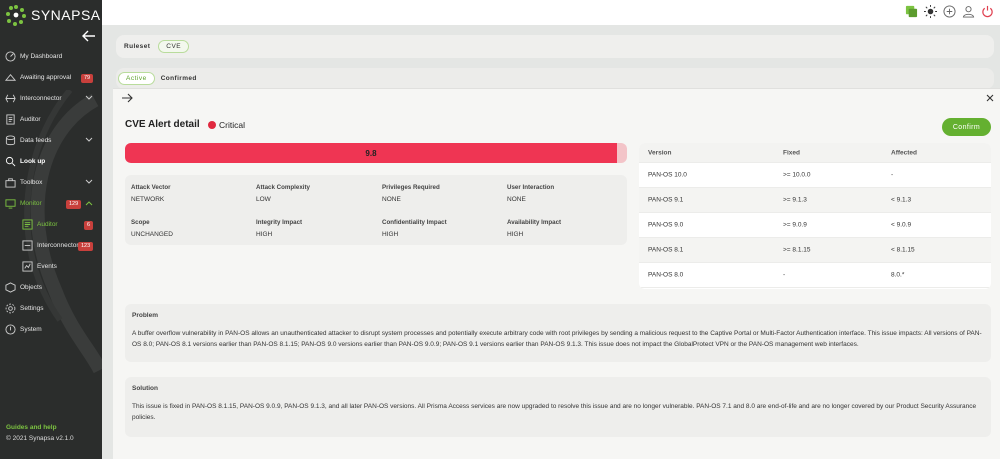 This screenshot has width=1000, height=459. Describe the element at coordinates (51, 224) in the screenshot. I see `sidebar-subitem-auditor: Auditor 6` at that location.